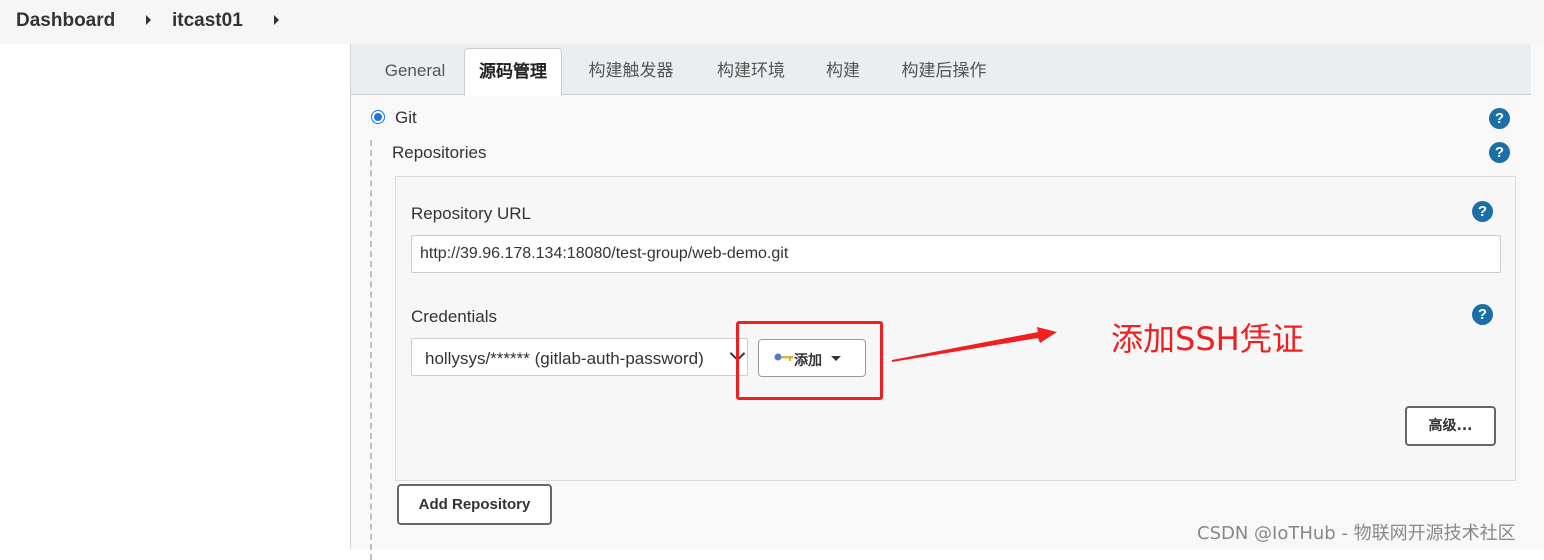 The width and height of the screenshot is (1544, 560). I want to click on config-tabbar: General 源码管理 构建触发器 构建环境 构建 构建后操作, so click(941, 70).